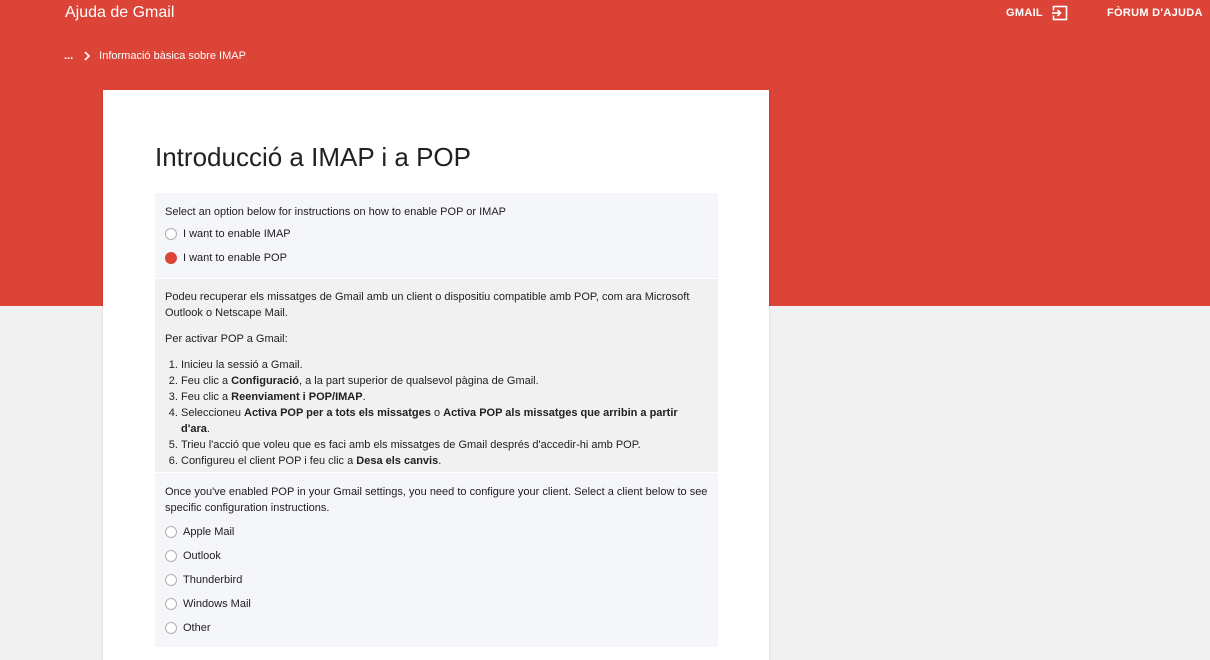  I want to click on exit-to-app-icon, so click(1059, 13).